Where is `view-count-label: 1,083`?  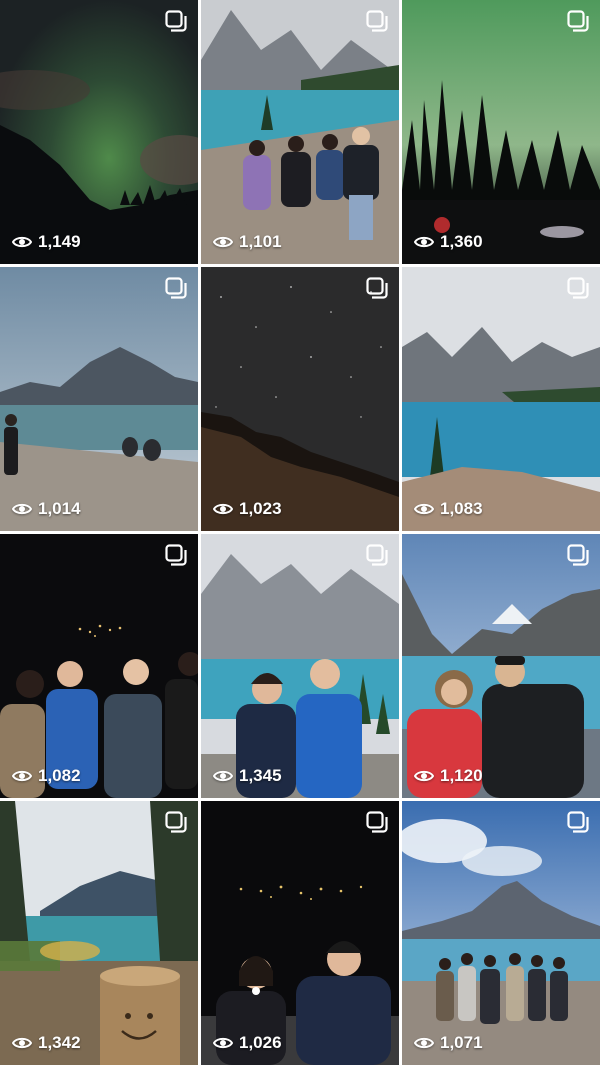
view-count-label: 1,083 is located at coordinates (461, 508).